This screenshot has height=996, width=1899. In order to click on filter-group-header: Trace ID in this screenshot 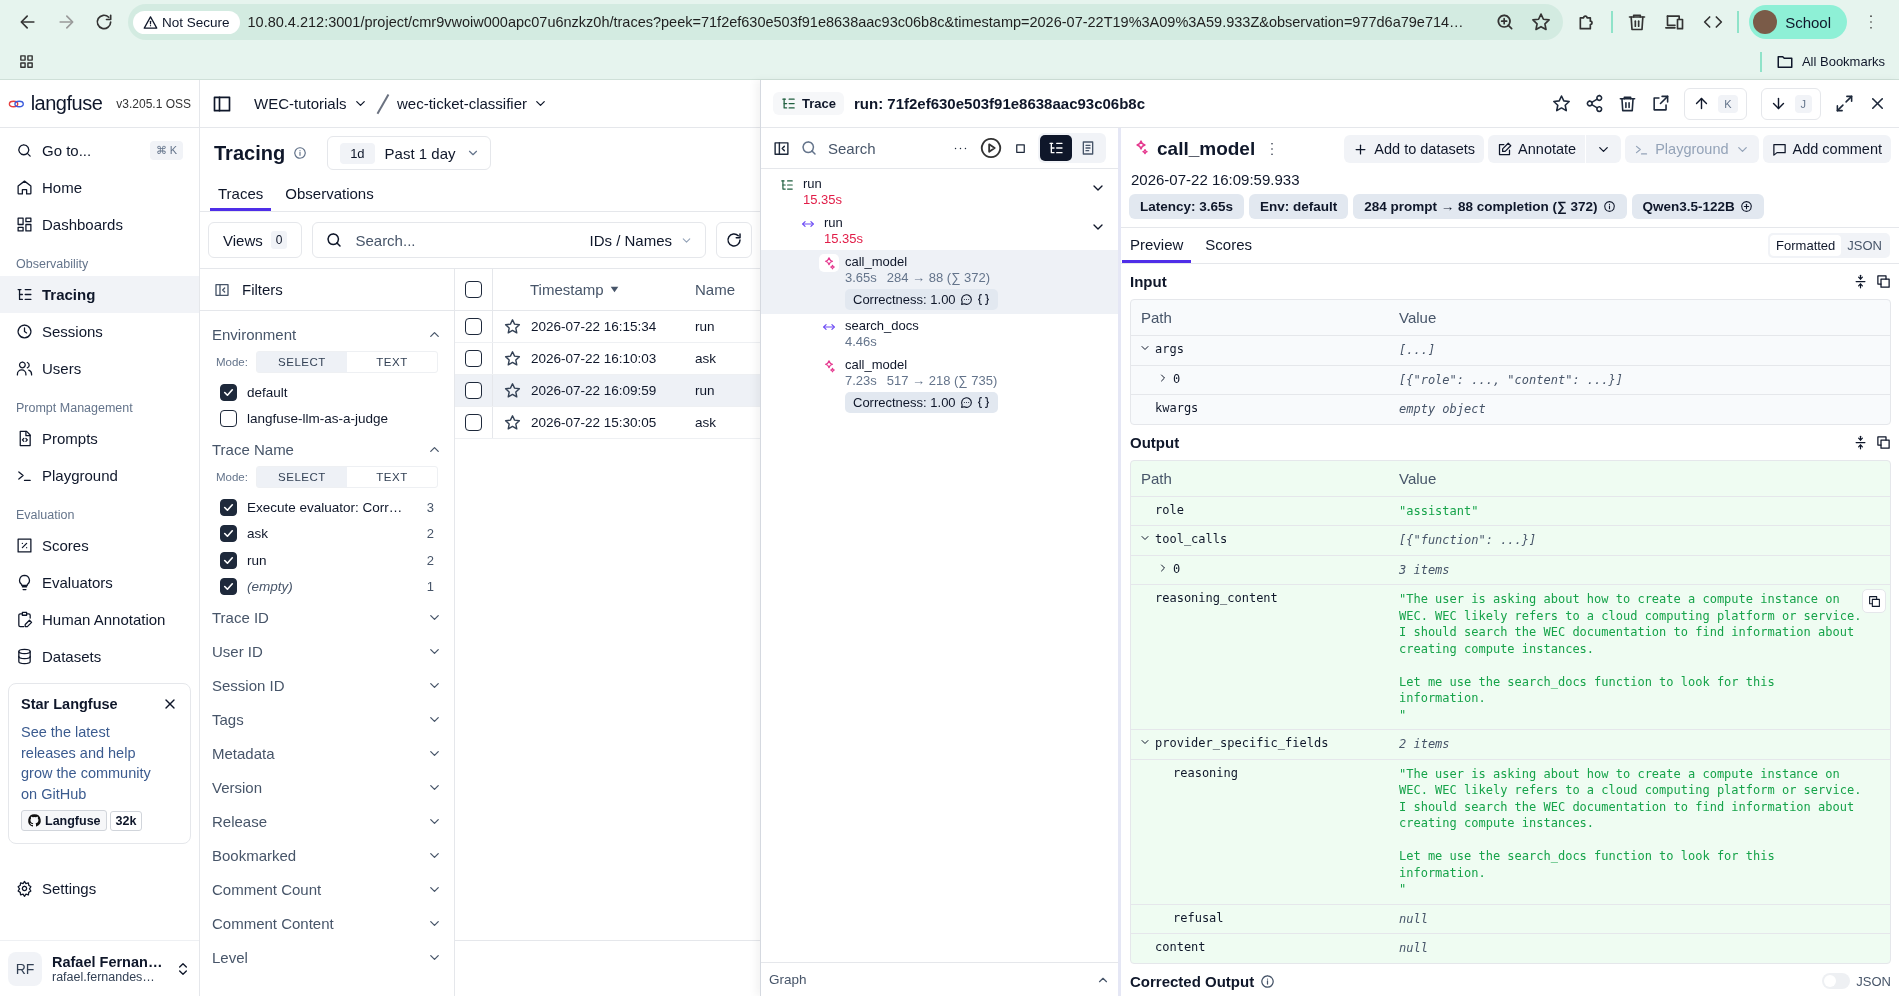, I will do `click(327, 617)`.